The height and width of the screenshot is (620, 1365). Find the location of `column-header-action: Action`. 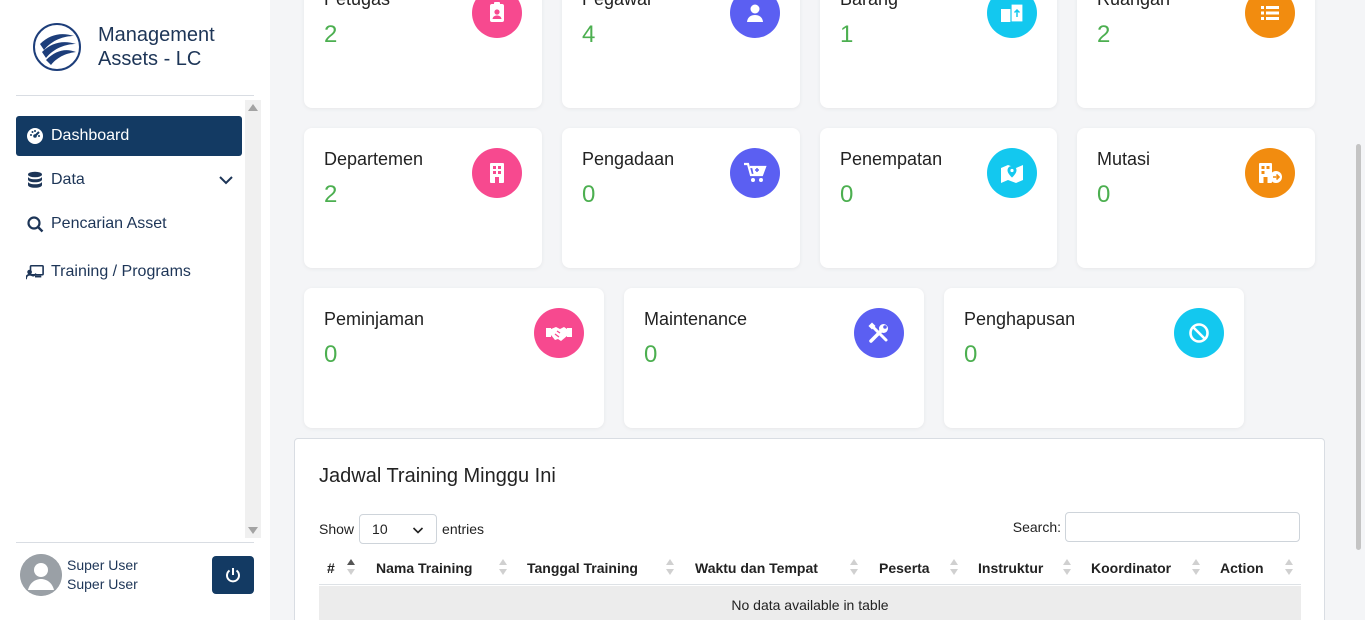

column-header-action: Action is located at coordinates (1242, 568).